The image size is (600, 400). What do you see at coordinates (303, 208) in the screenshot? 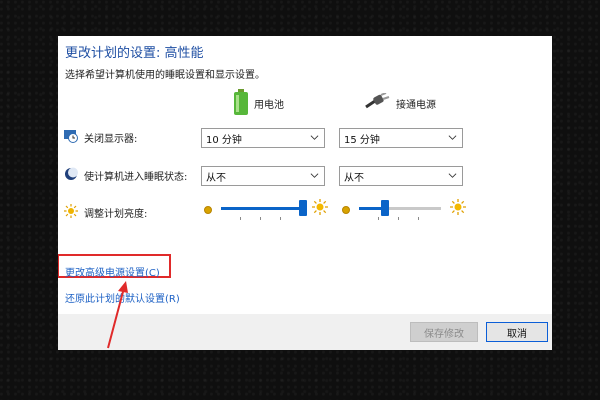
I see `brightness-battery-thumb` at bounding box center [303, 208].